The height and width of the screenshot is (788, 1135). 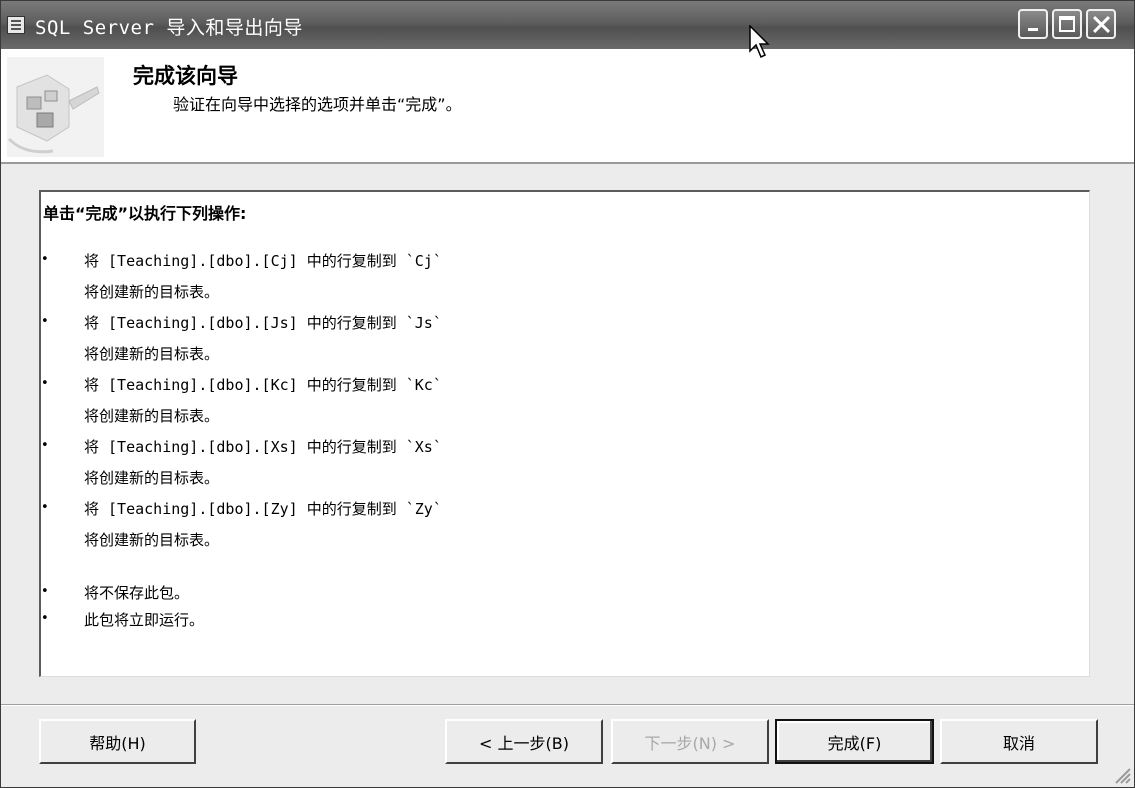 What do you see at coordinates (263, 509) in the screenshot?
I see `operation-action: 将 [Teaching].[dbo].[Zy] 中的行复制到 `Zy`` at bounding box center [263, 509].